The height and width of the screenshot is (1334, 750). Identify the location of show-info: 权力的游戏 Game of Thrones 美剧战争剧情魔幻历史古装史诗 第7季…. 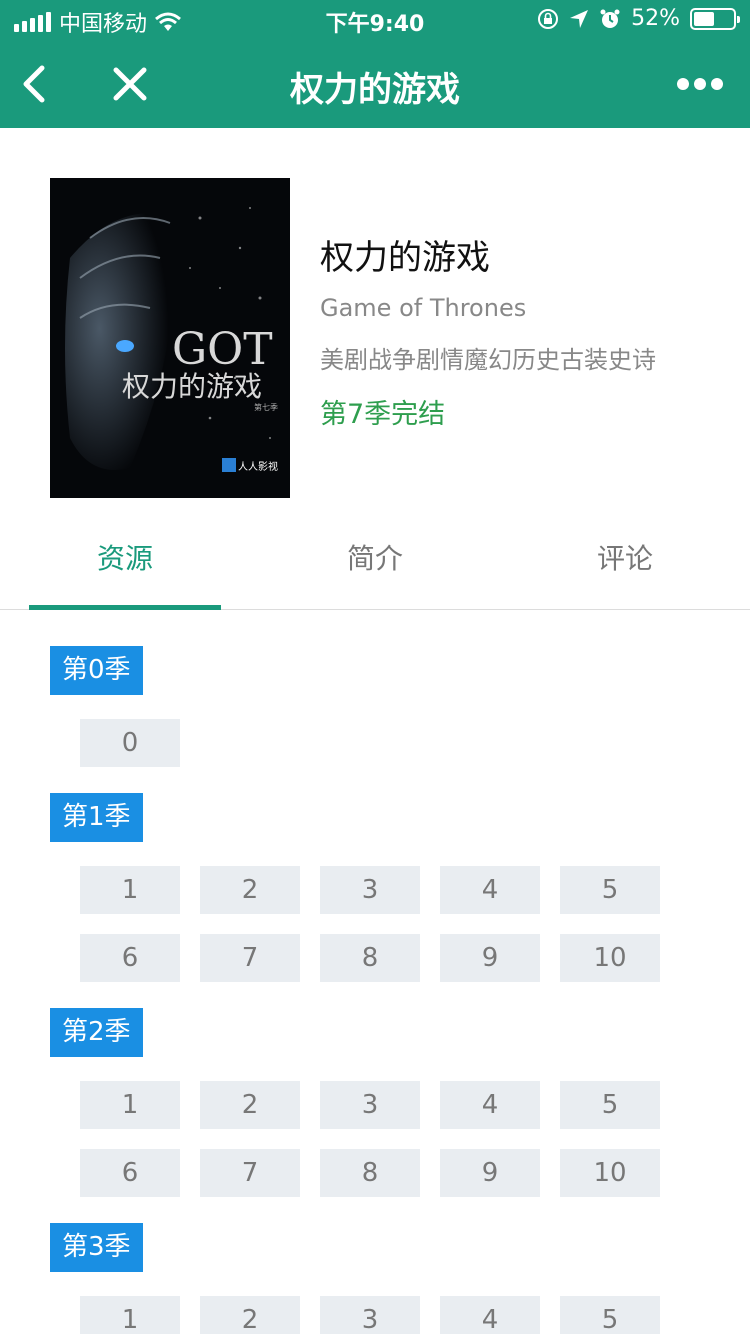
(530, 331).